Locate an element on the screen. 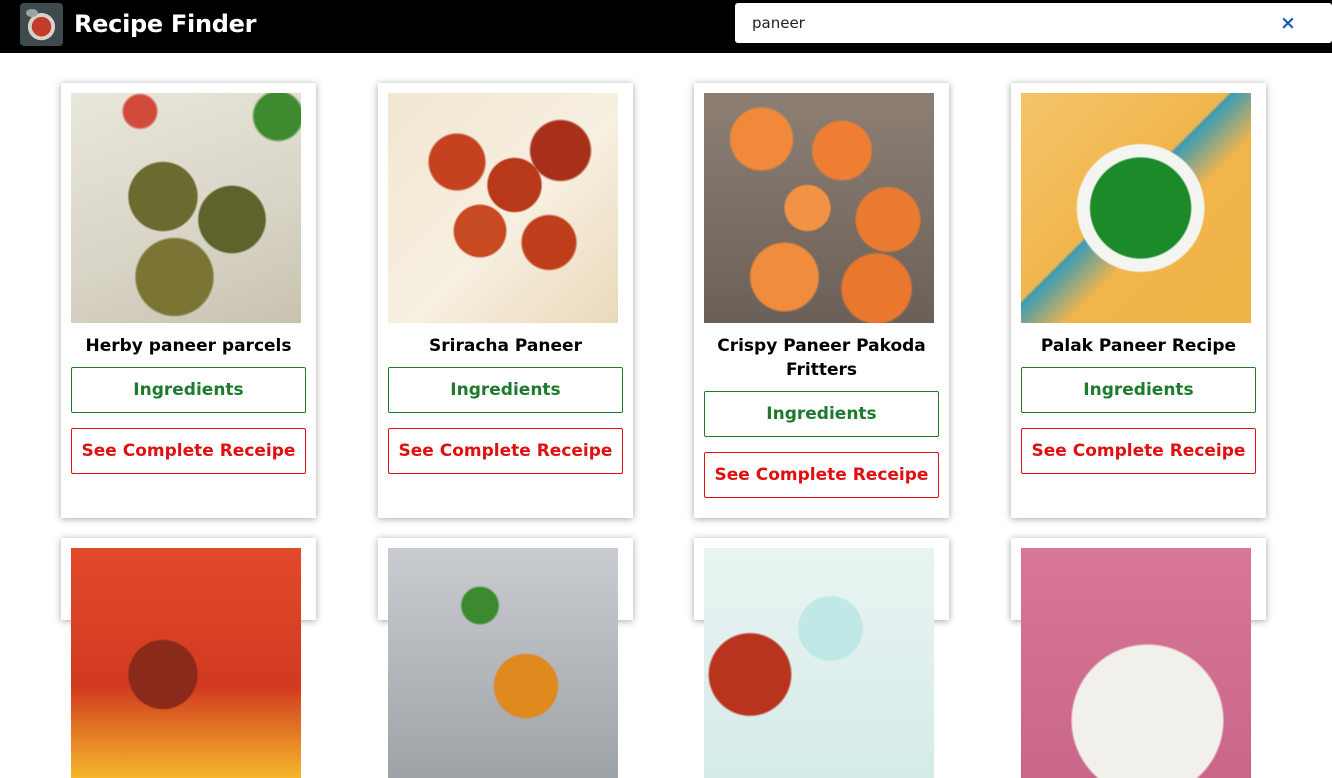 The image size is (1332, 778). recipe-name: Sriracha Paneer is located at coordinates (505, 346).